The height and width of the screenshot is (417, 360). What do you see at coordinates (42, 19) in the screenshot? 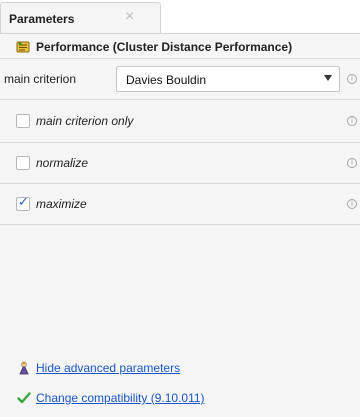
I see `tab-label: Parameters` at bounding box center [42, 19].